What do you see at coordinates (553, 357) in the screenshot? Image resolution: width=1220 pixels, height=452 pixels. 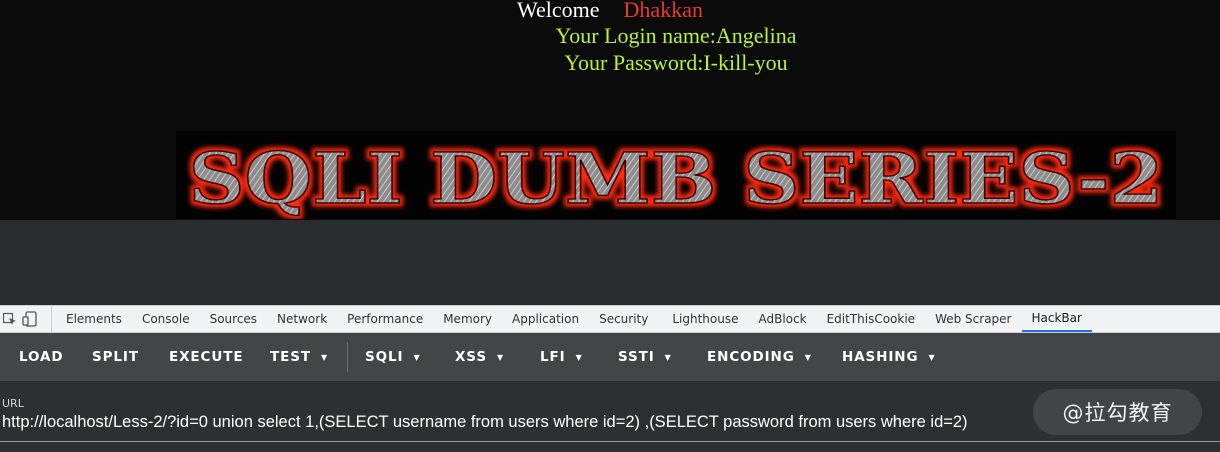 I see `lfi-button-label: LFI` at bounding box center [553, 357].